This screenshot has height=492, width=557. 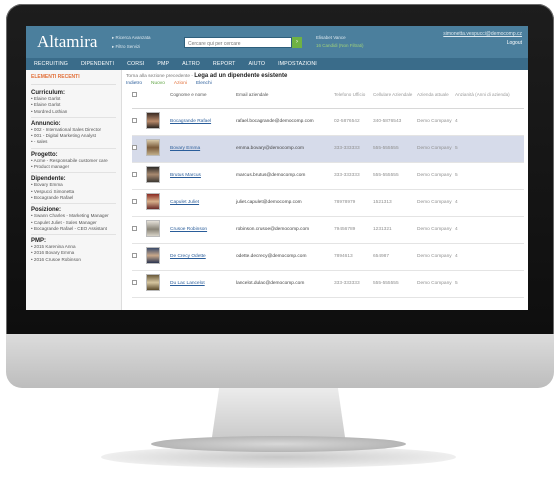 I want to click on account-email: simonetta.vespucci@democomp.cz, so click(x=482, y=34).